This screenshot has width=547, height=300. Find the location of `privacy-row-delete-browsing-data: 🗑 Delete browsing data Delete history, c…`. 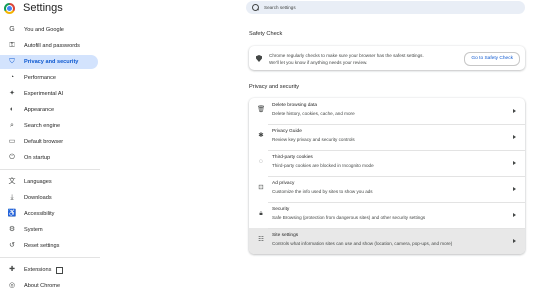

privacy-row-delete-browsing-data: 🗑 Delete browsing data Delete history, c… is located at coordinates (387, 111).